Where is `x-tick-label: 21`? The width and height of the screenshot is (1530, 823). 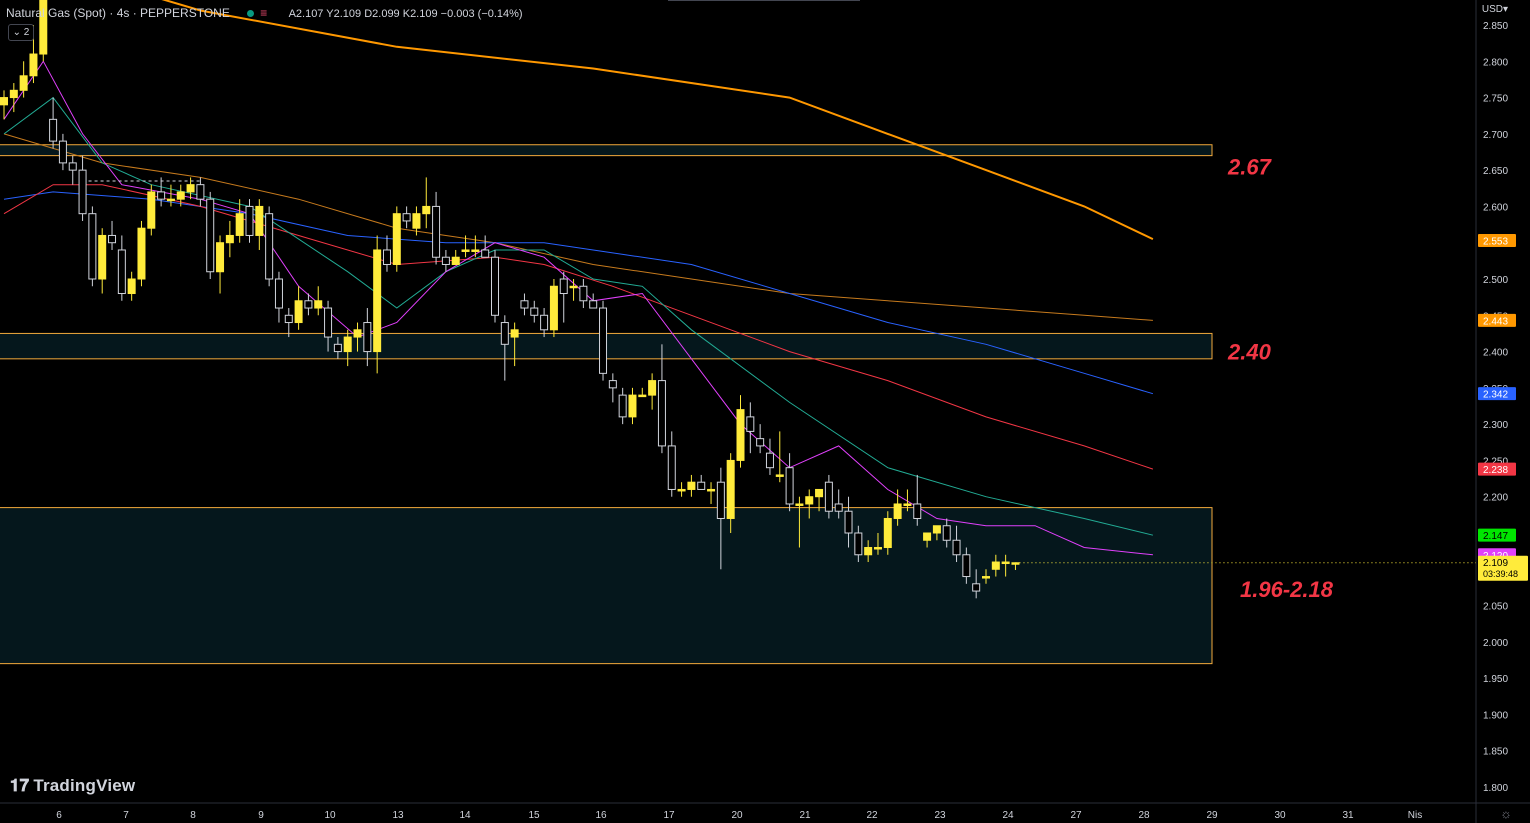 x-tick-label: 21 is located at coordinates (805, 815).